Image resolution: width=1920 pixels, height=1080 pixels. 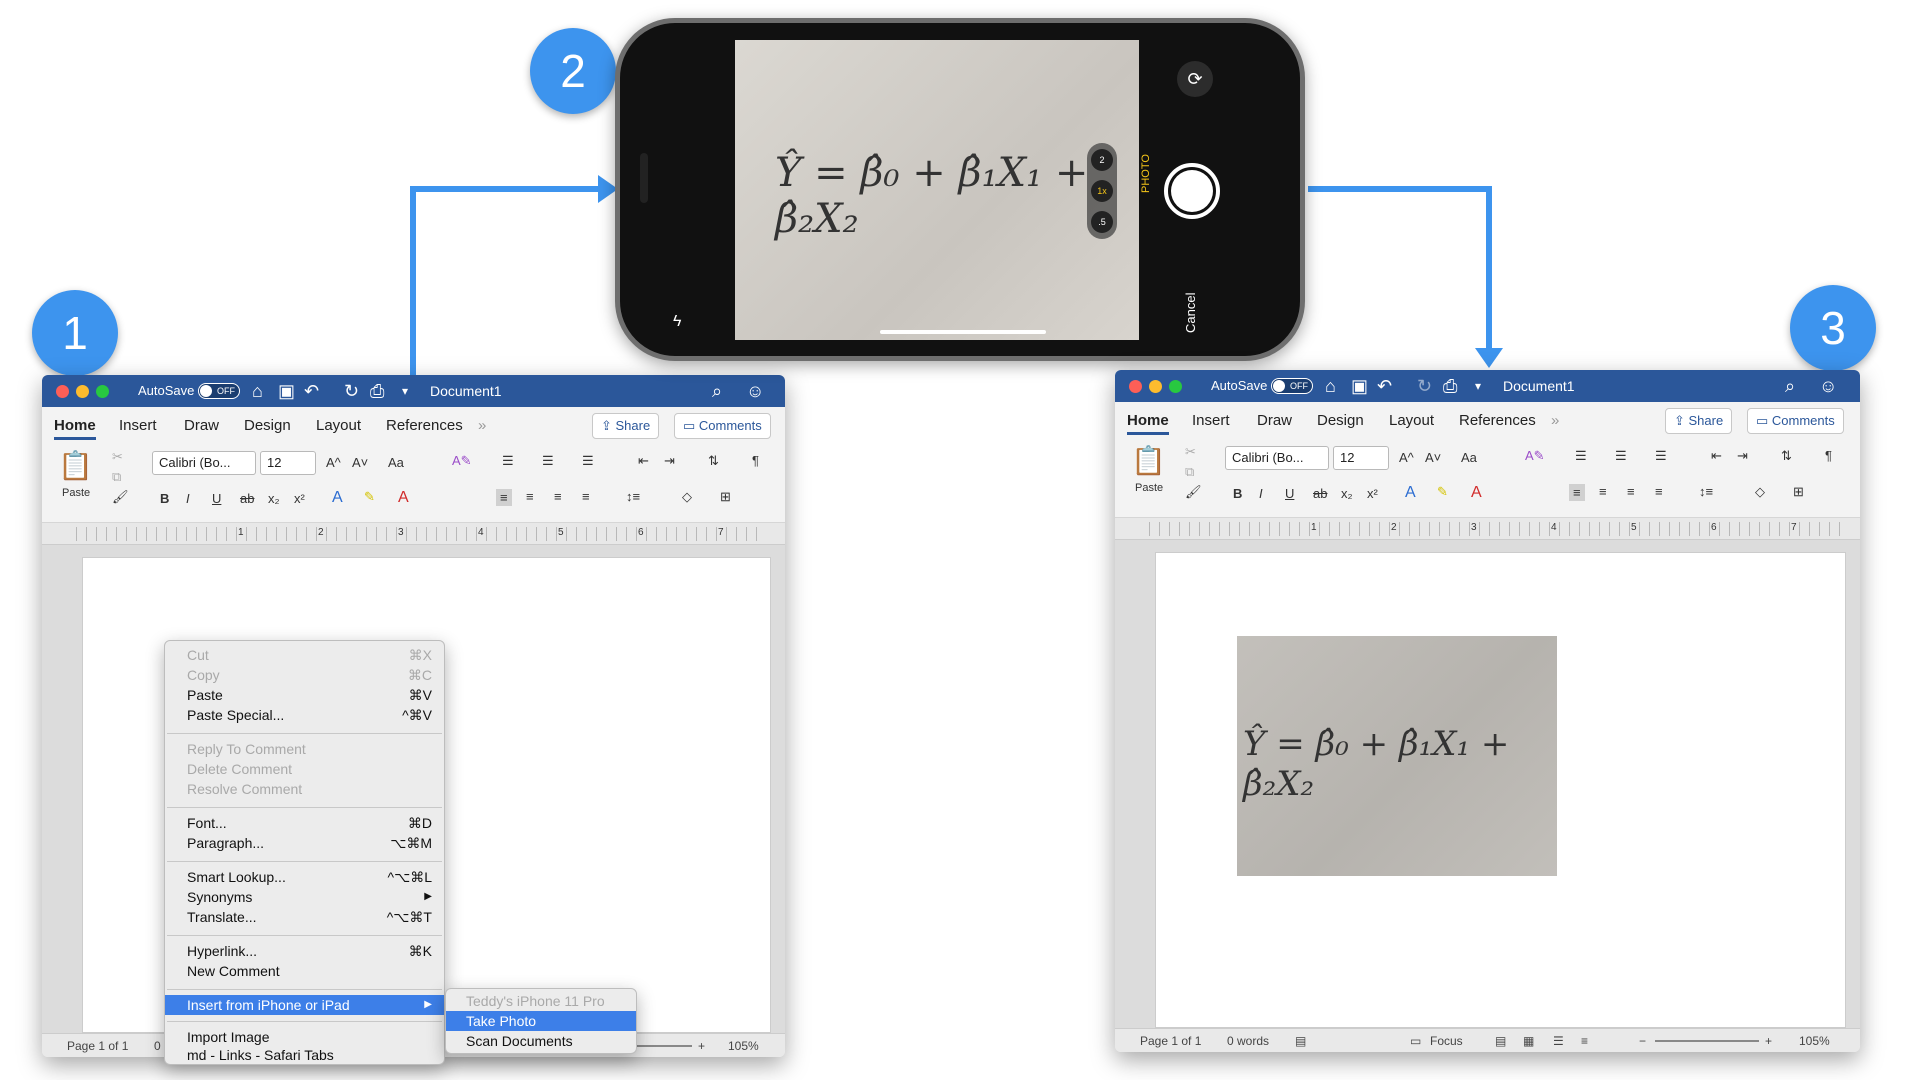 What do you see at coordinates (1193, 492) in the screenshot?
I see `format-painter-icon: 🖌` at bounding box center [1193, 492].